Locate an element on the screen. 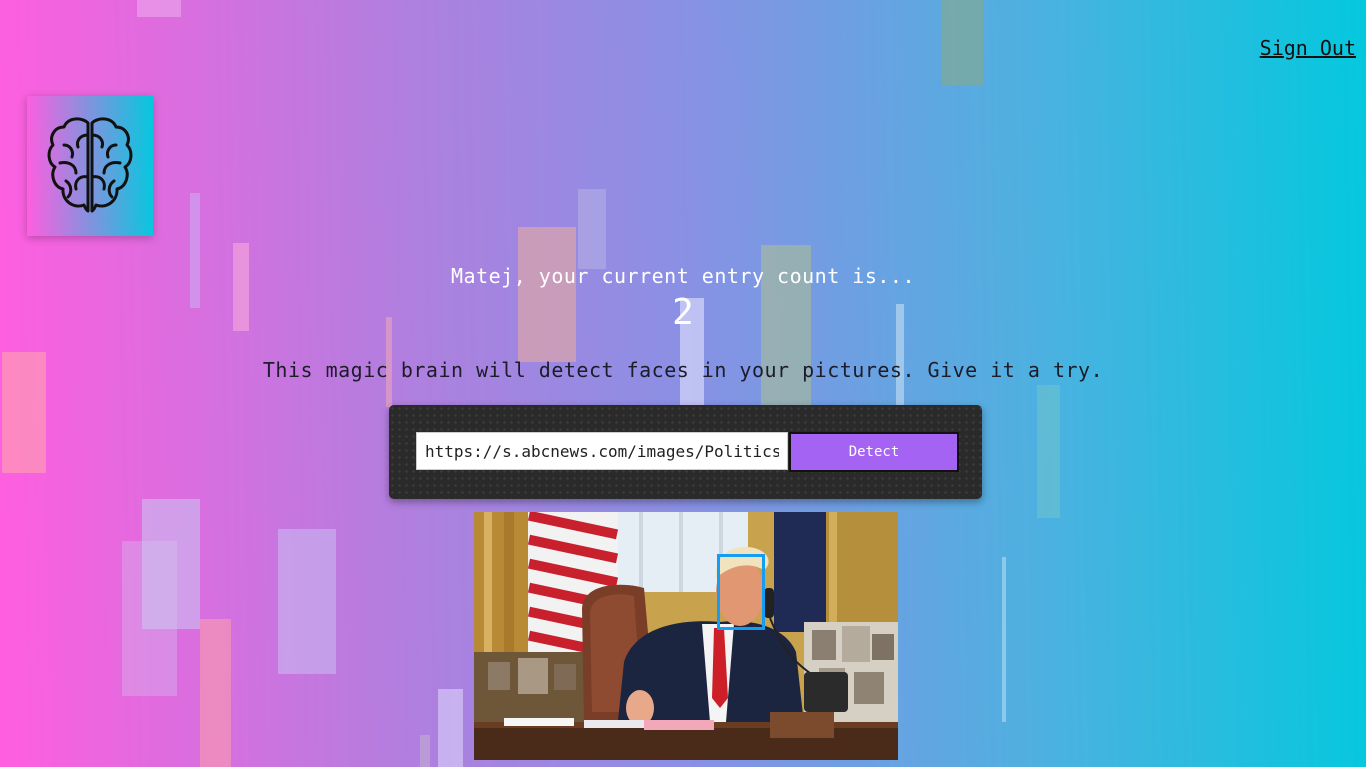 Image resolution: width=1366 pixels, height=767 pixels. result-photo is located at coordinates (686, 636).